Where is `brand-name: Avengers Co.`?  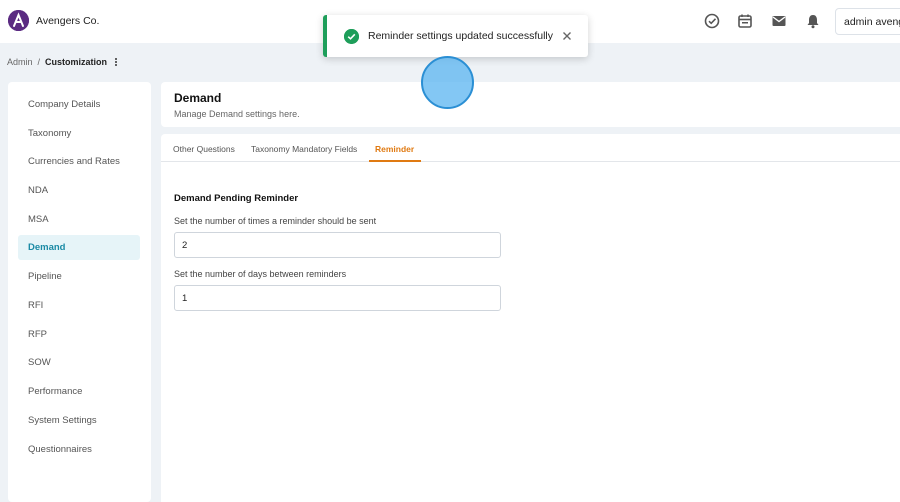
brand-name: Avengers Co. is located at coordinates (68, 21).